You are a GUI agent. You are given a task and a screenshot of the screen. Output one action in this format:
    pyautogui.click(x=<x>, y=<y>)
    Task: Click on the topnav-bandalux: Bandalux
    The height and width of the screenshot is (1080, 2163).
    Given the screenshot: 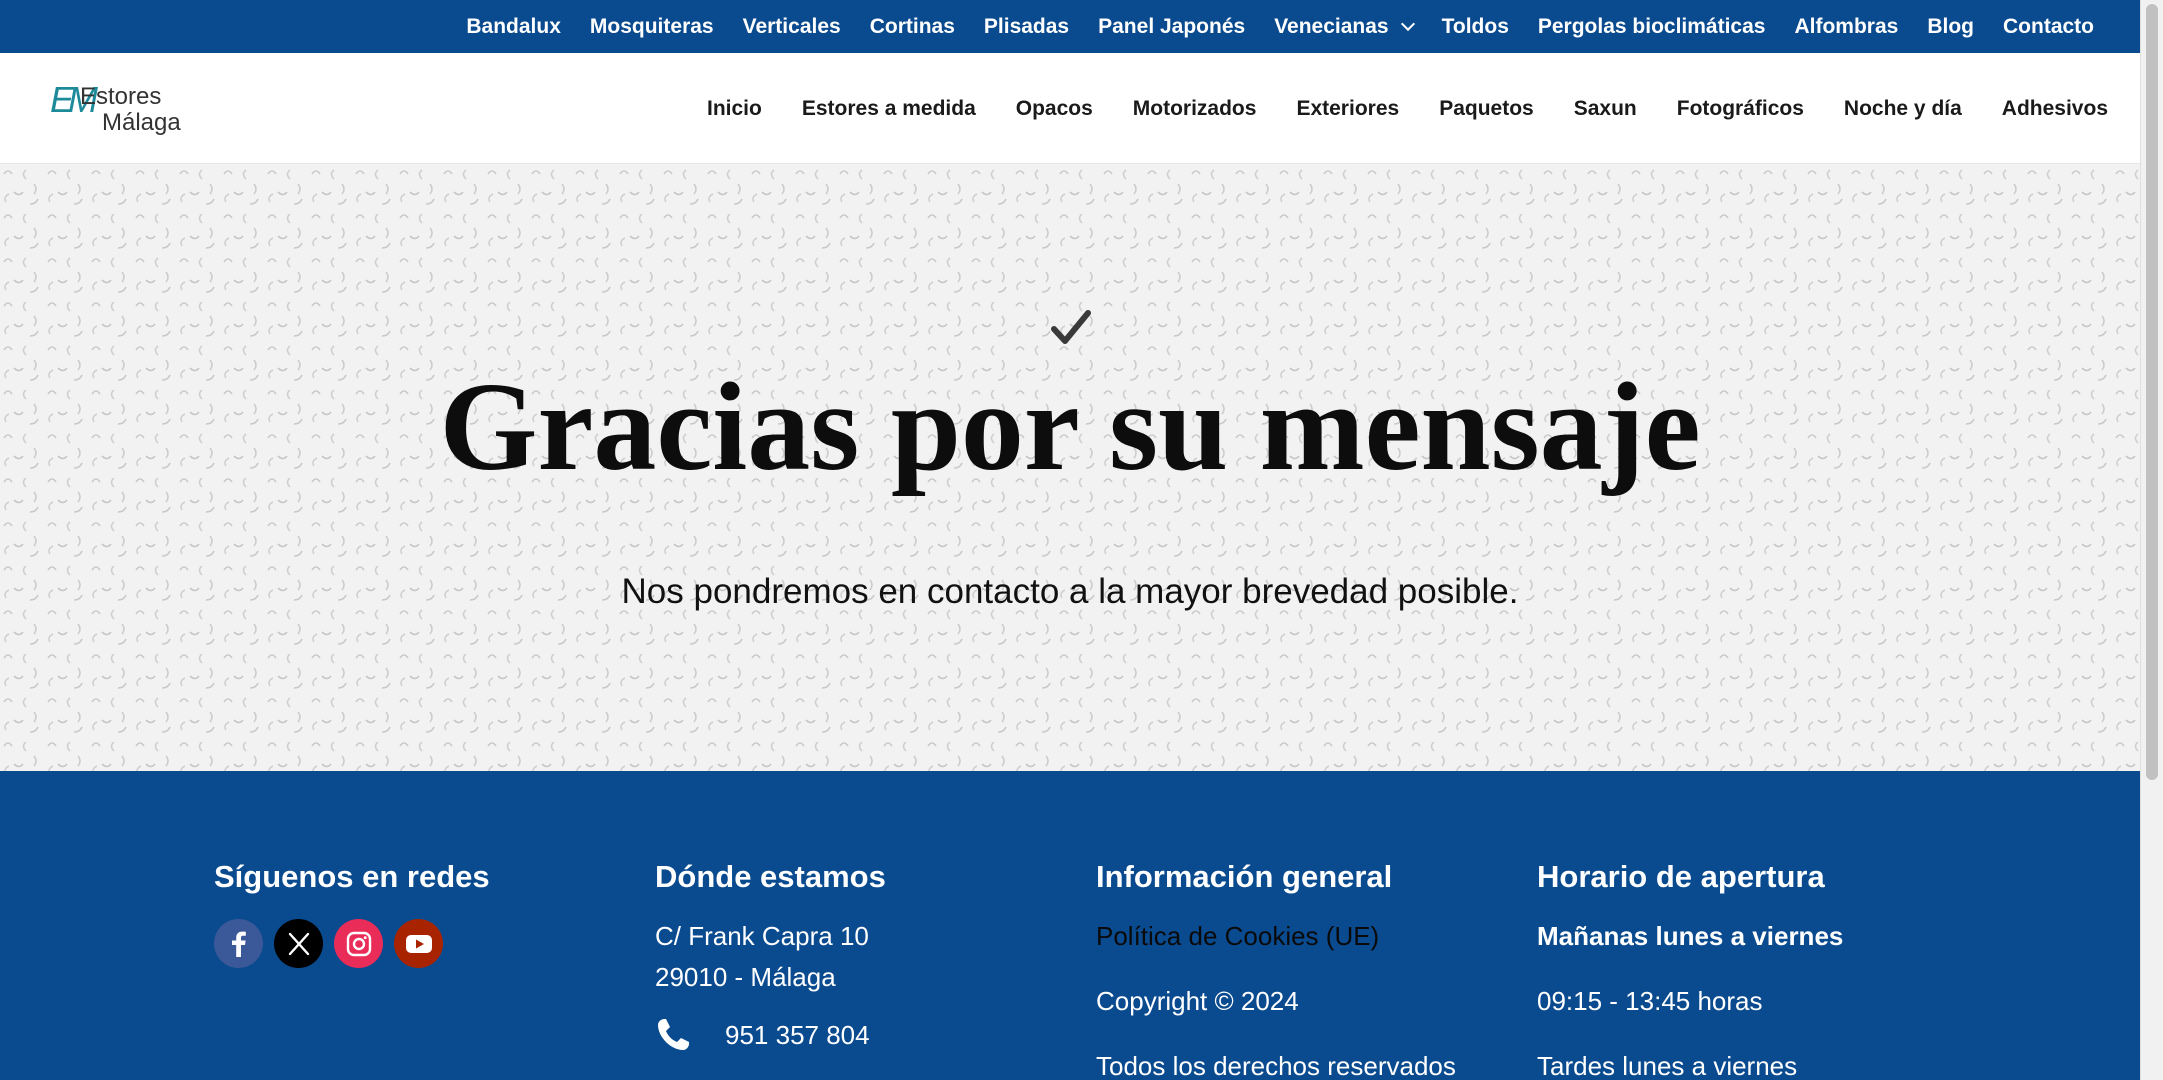 What is the action you would take?
    pyautogui.click(x=513, y=27)
    